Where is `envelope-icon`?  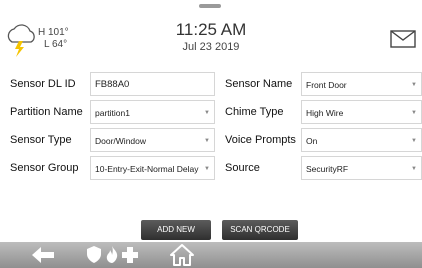 envelope-icon is located at coordinates (403, 39).